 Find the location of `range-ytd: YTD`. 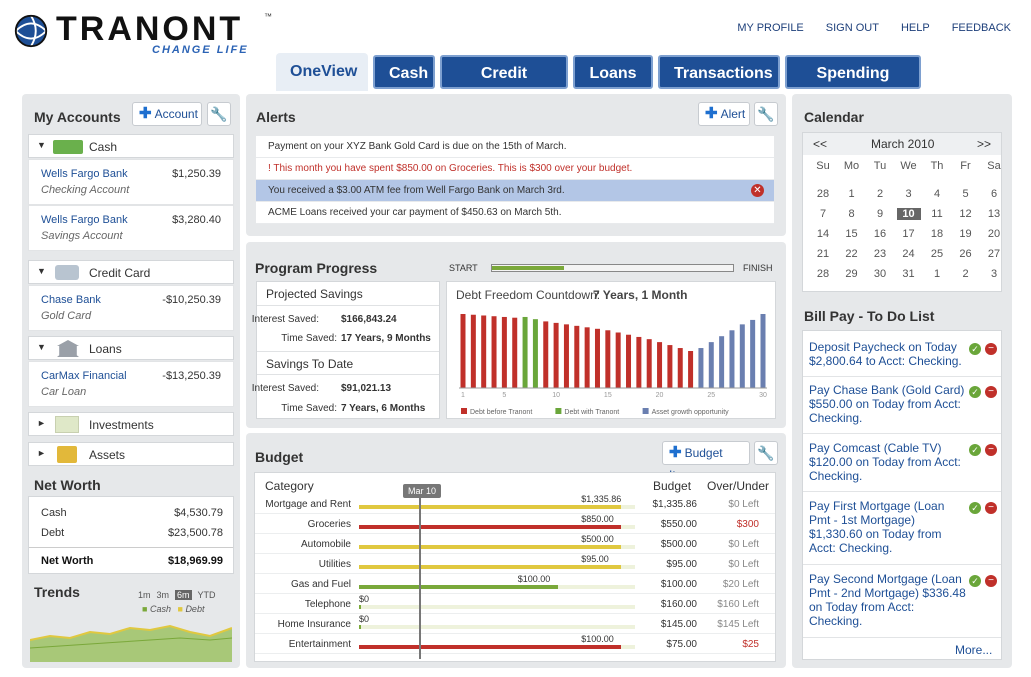

range-ytd: YTD is located at coordinates (207, 595).